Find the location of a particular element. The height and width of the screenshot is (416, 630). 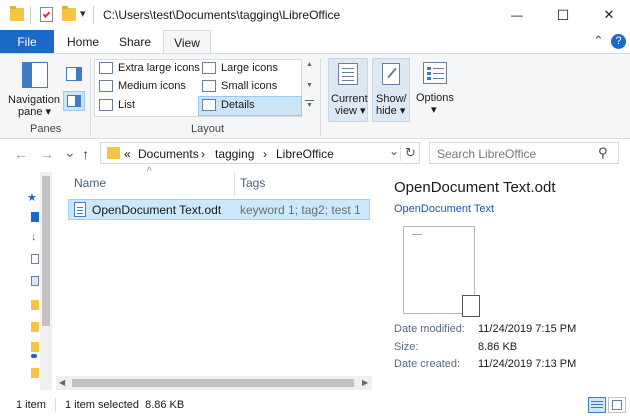

help-glyph: ? is located at coordinates (618, 41).